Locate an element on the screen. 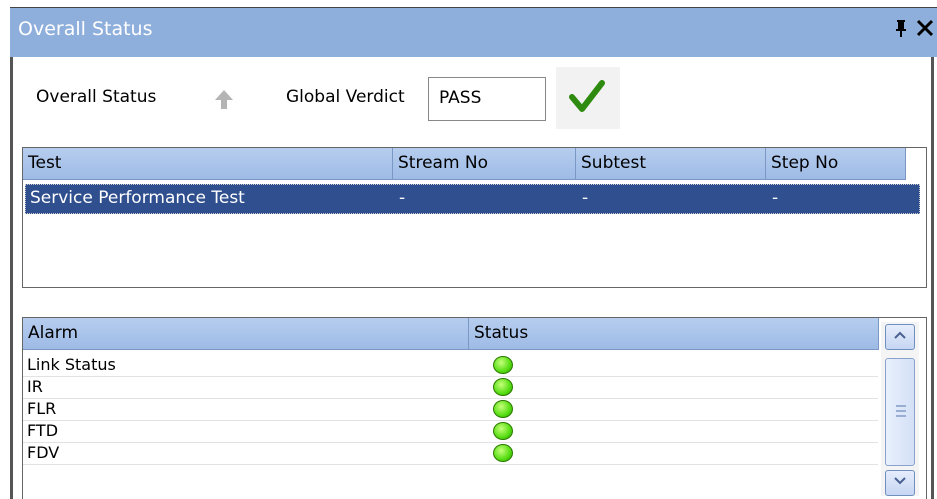  column-header-status: Status is located at coordinates (674, 334).